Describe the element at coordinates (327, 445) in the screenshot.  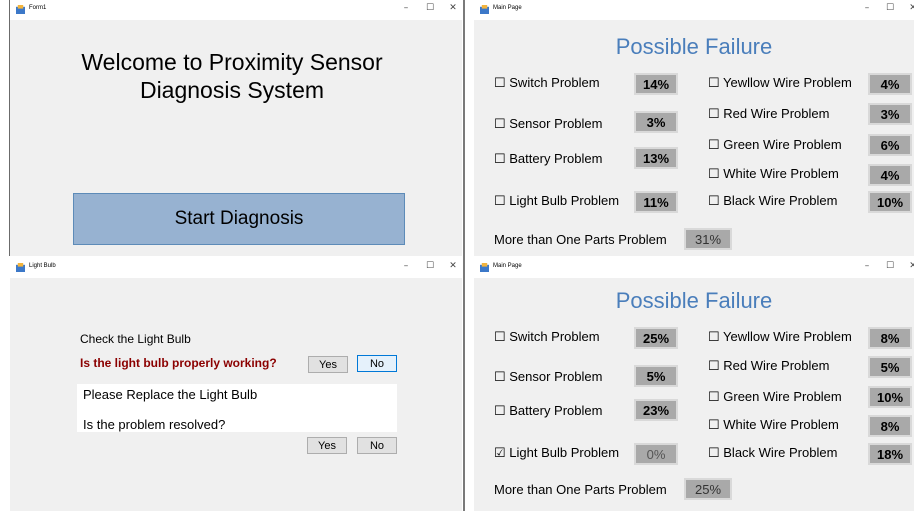
I see `yes-resolved-button: Yes` at that location.